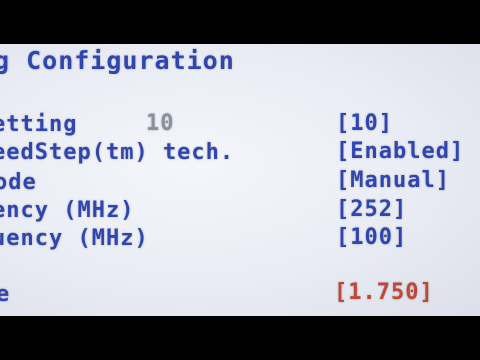  I want to click on row-value-setting: [10], so click(364, 123).